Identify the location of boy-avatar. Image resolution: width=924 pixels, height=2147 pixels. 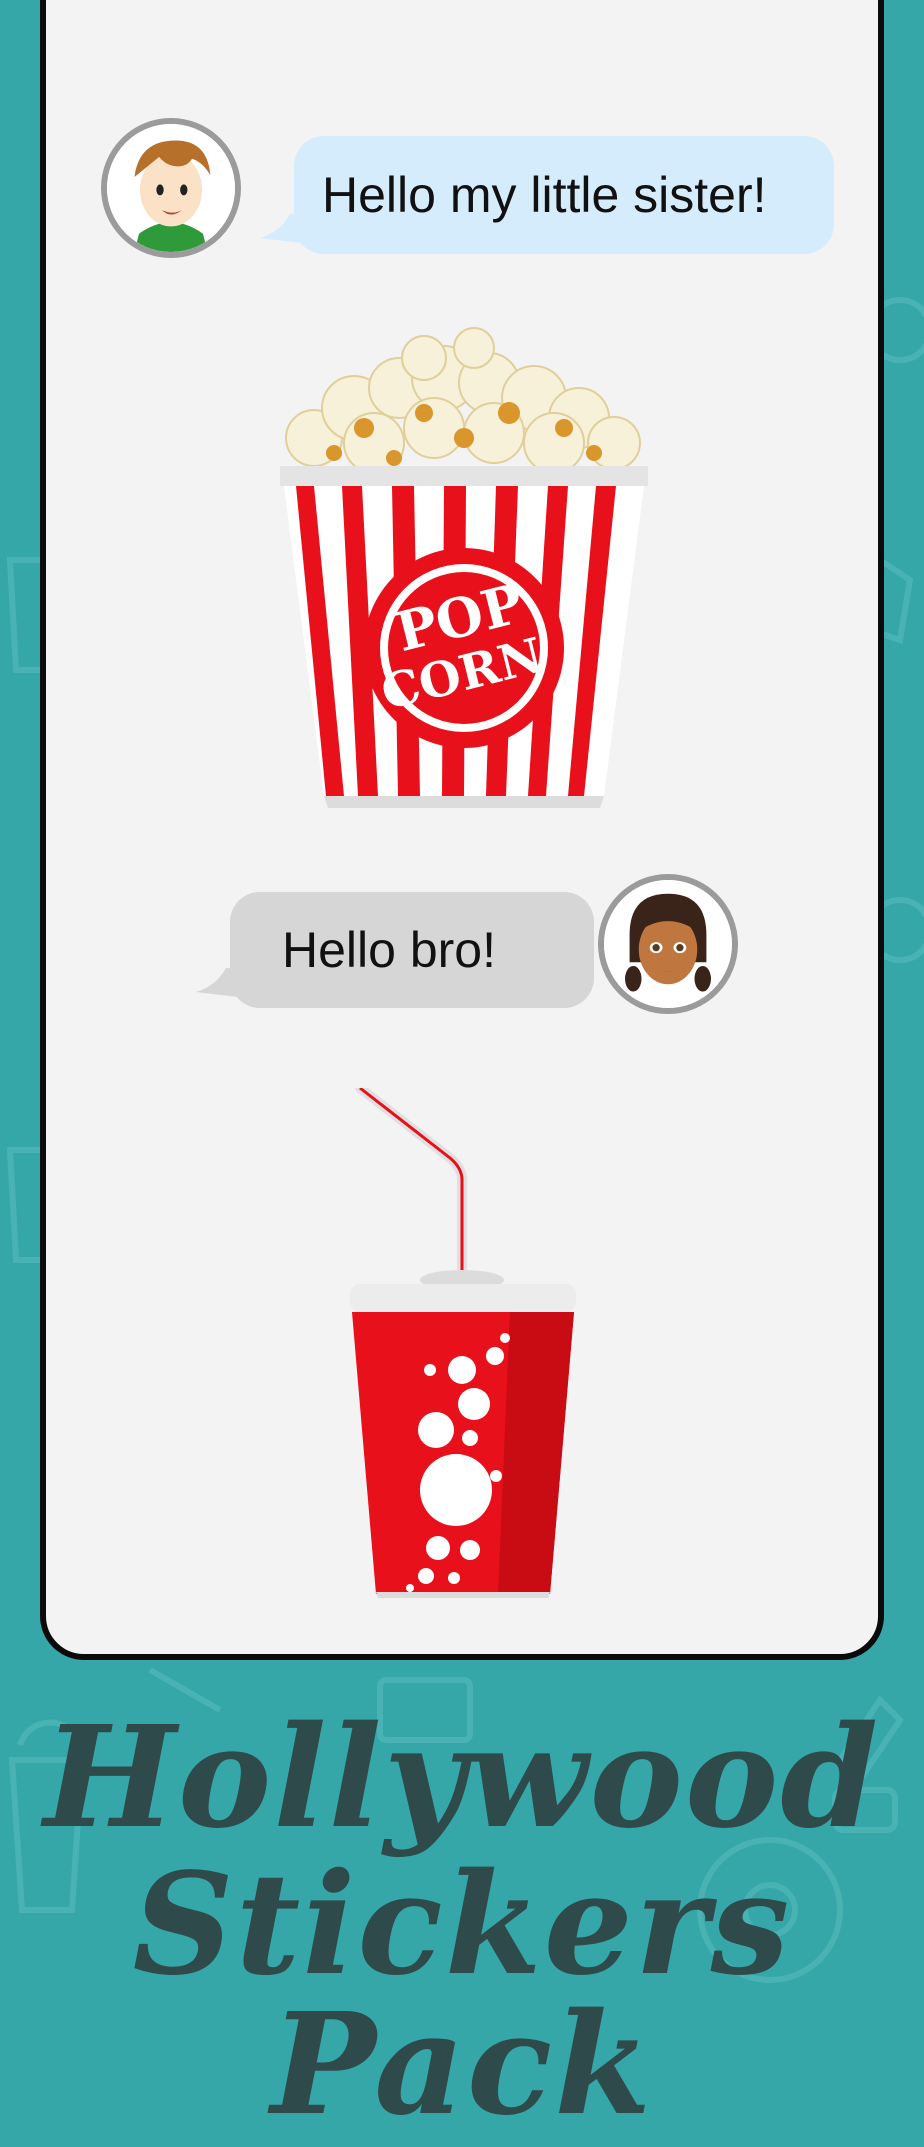
(171, 188).